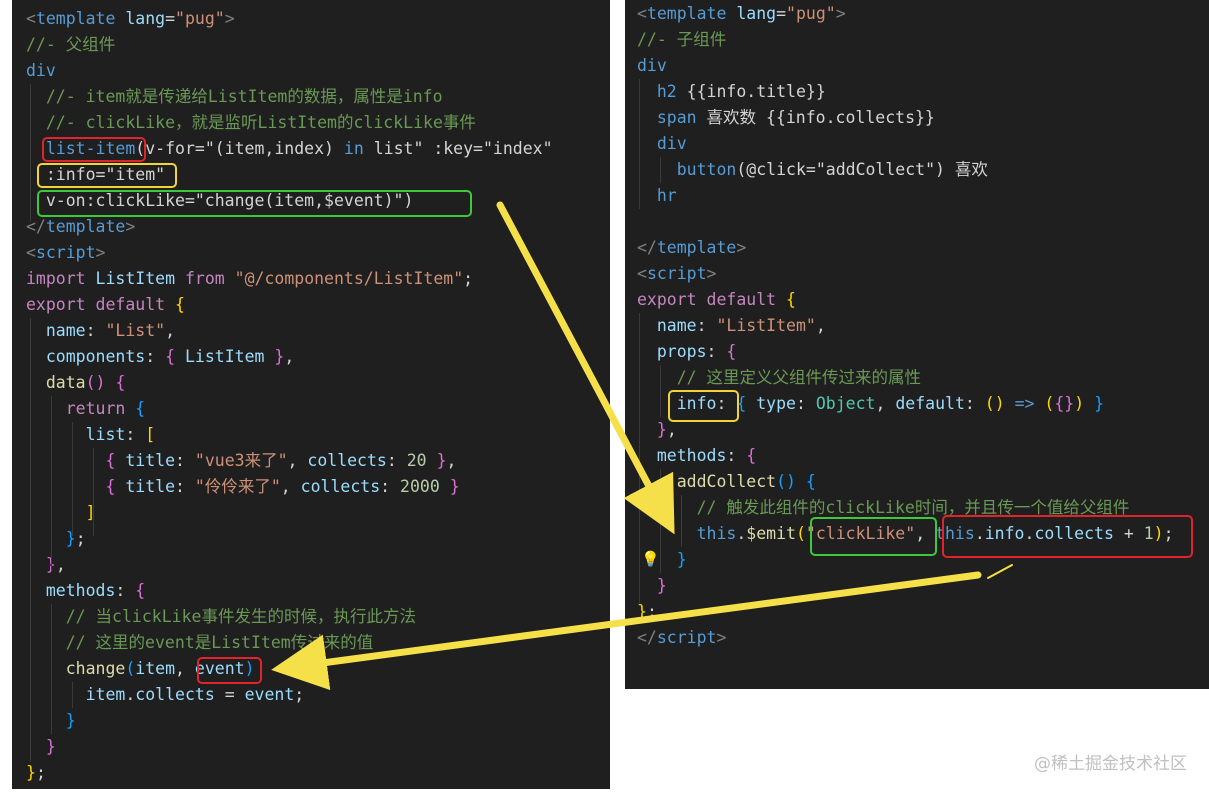 This screenshot has width=1209, height=795. I want to click on arrow-emit-value-to-event, so click(626, 631).